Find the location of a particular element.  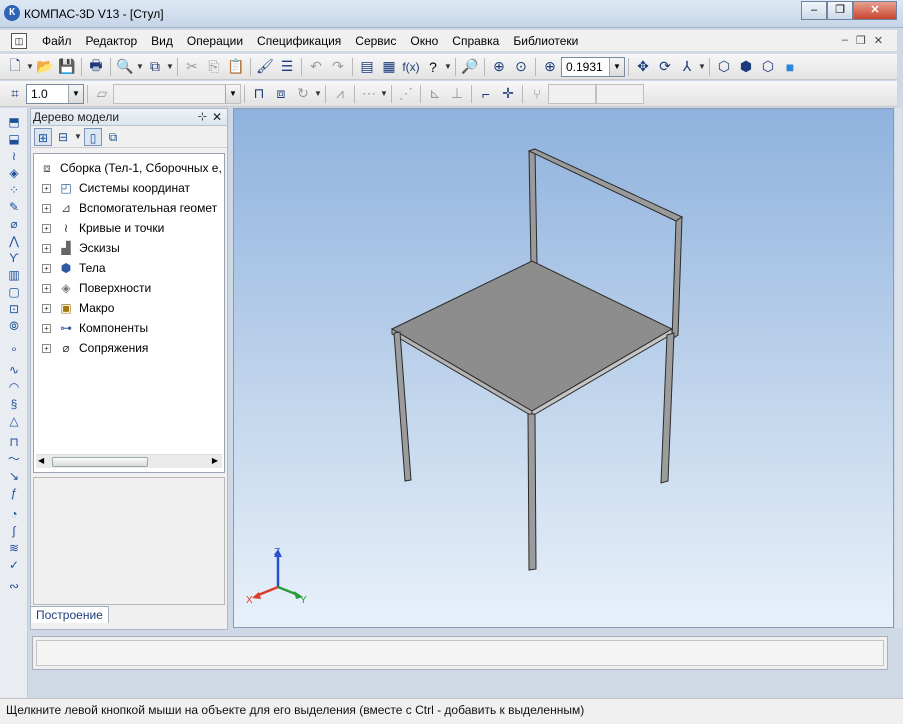

menu-edit: Редактор is located at coordinates (112, 41).